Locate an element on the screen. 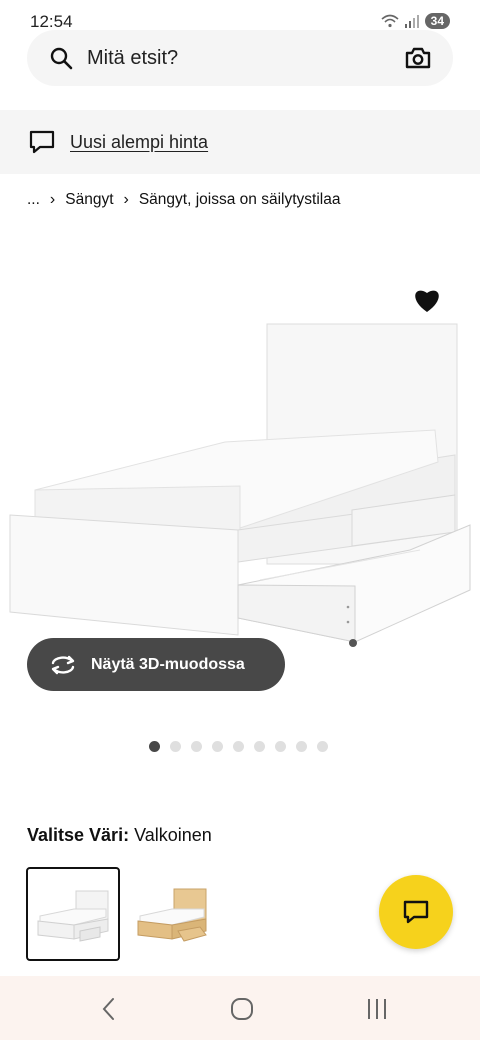 The width and height of the screenshot is (480, 1040). signal-icon is located at coordinates (411, 21).